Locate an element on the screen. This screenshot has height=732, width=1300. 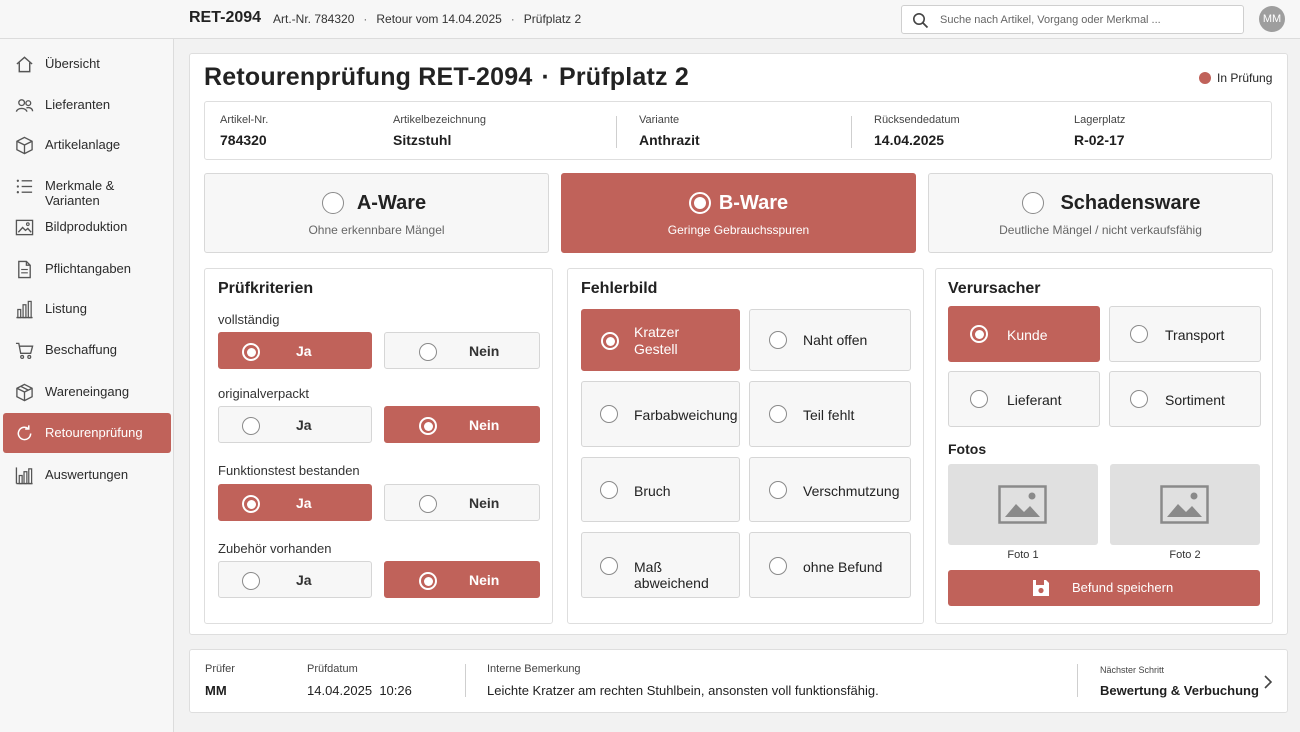
search-input is located at coordinates (1087, 20).